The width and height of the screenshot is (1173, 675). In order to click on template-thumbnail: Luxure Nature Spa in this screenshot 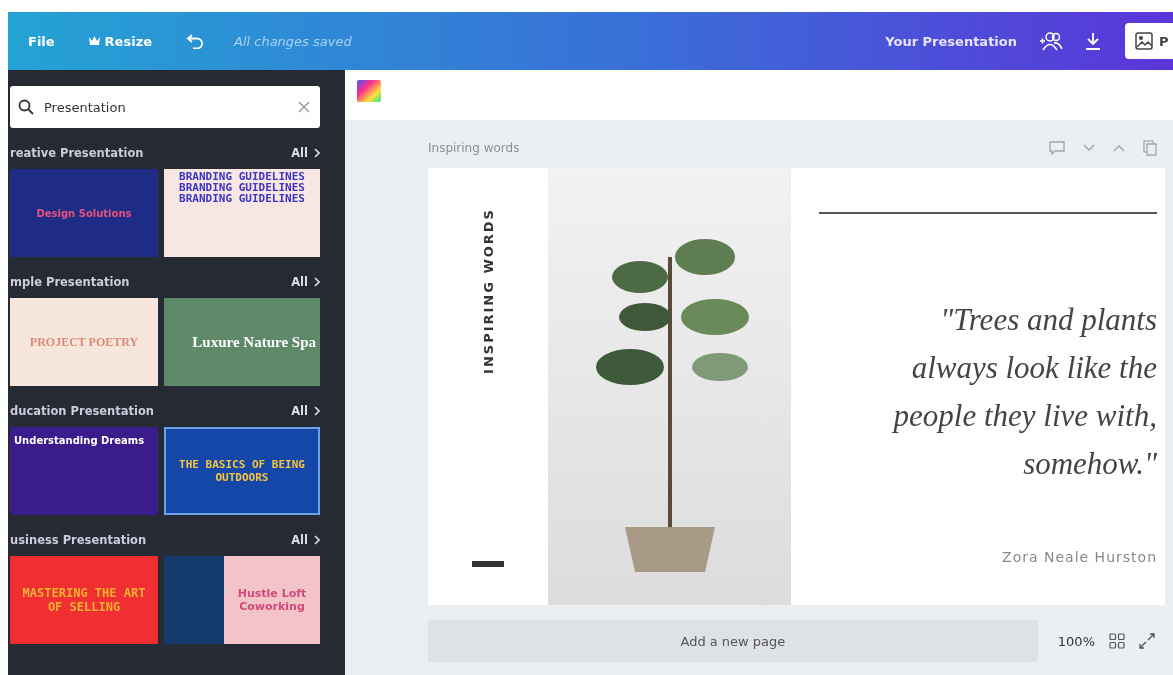, I will do `click(242, 342)`.